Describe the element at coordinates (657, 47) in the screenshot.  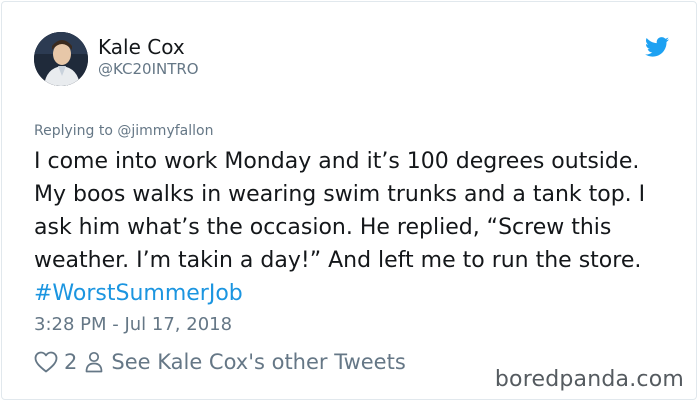
I see `twitter-bird-icon` at that location.